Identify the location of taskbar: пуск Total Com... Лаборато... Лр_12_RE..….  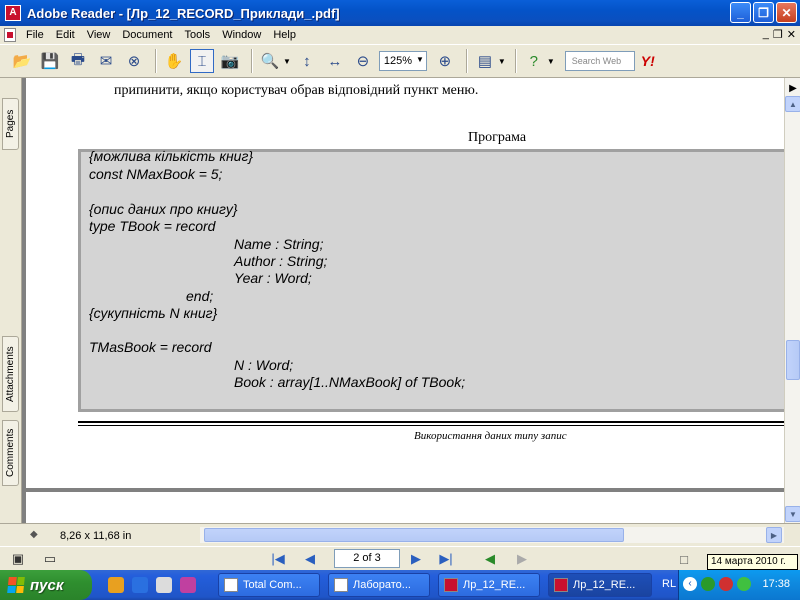
(400, 585).